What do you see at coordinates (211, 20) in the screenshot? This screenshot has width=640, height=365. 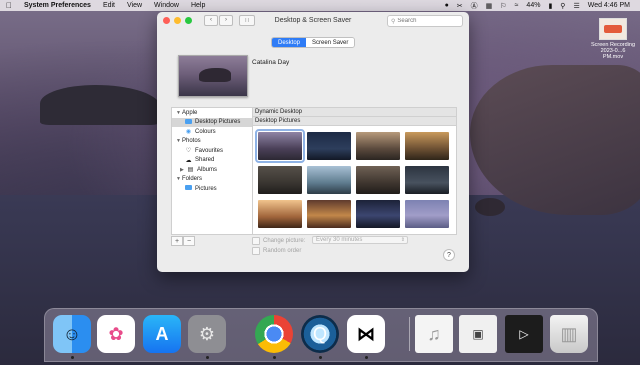 I see `back-button: ‹` at bounding box center [211, 20].